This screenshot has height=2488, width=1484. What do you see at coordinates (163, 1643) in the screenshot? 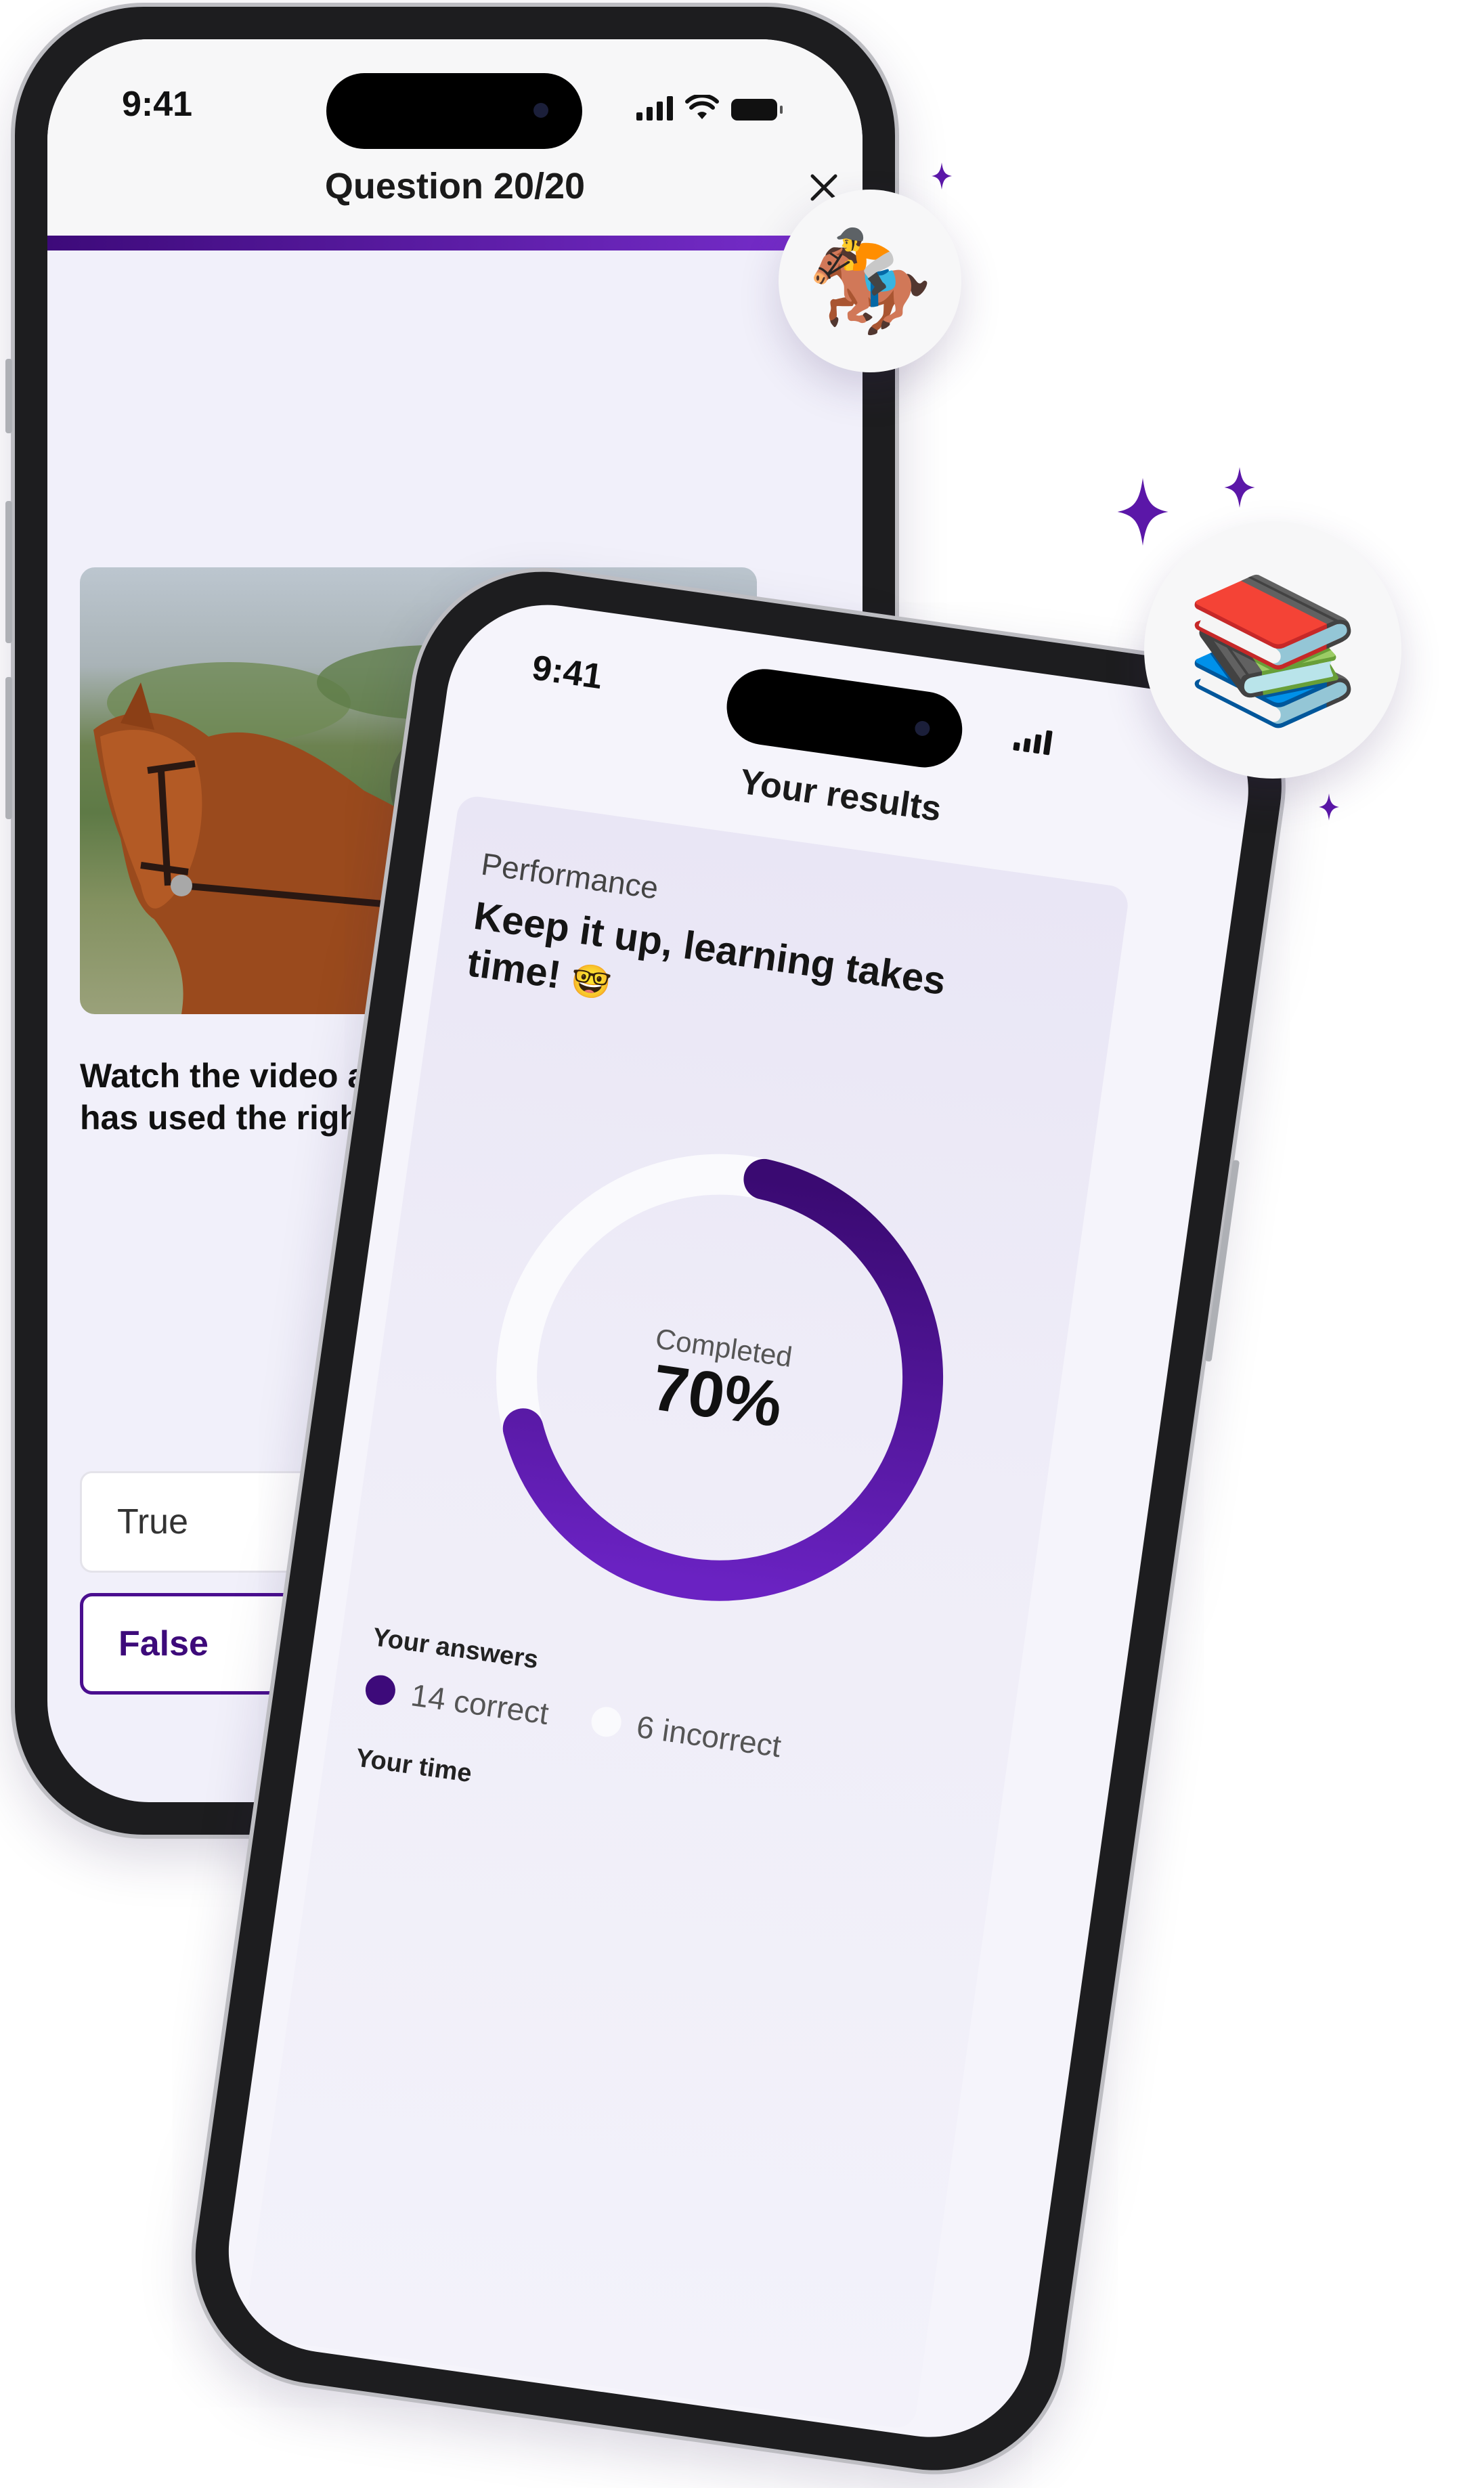
I see `answer-option-label: False` at bounding box center [163, 1643].